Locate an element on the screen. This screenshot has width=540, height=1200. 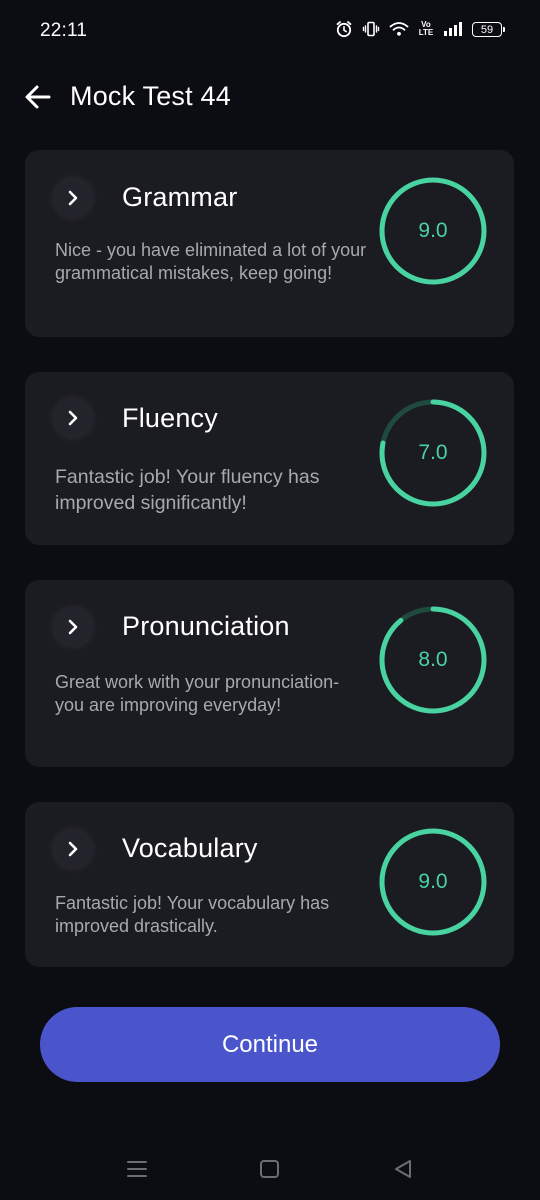
back-nav-button is located at coordinates (403, 1169).